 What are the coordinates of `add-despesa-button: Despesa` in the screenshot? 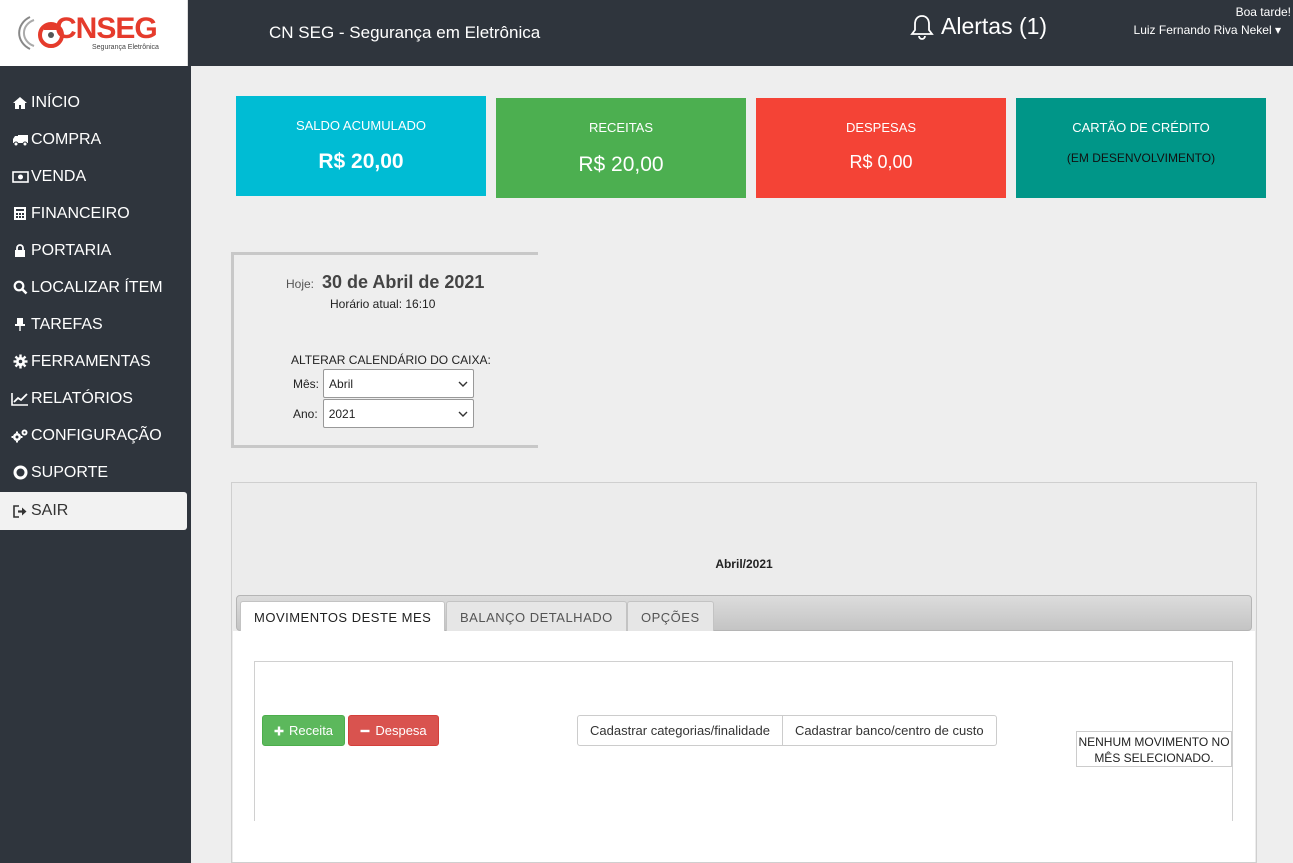 It's located at (393, 730).